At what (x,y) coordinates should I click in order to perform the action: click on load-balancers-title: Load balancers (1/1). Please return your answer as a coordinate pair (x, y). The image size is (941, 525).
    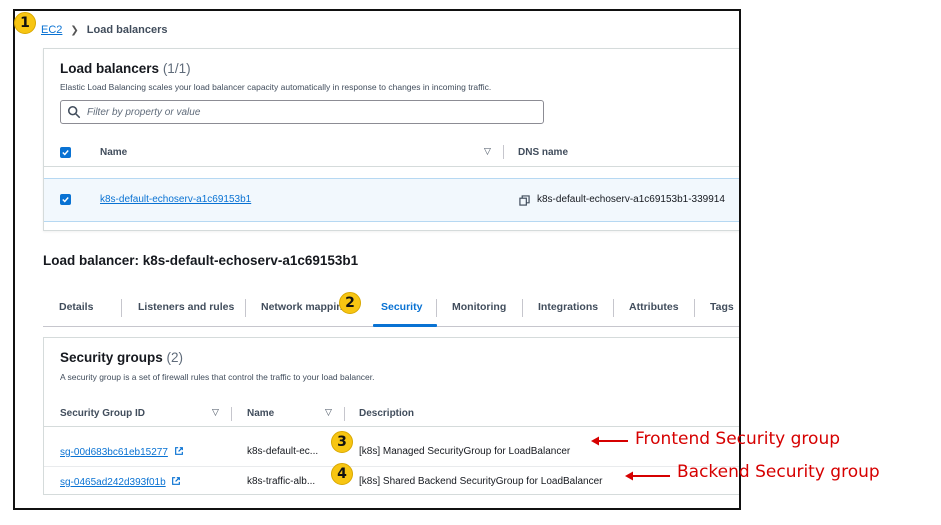
    Looking at the image, I should click on (125, 68).